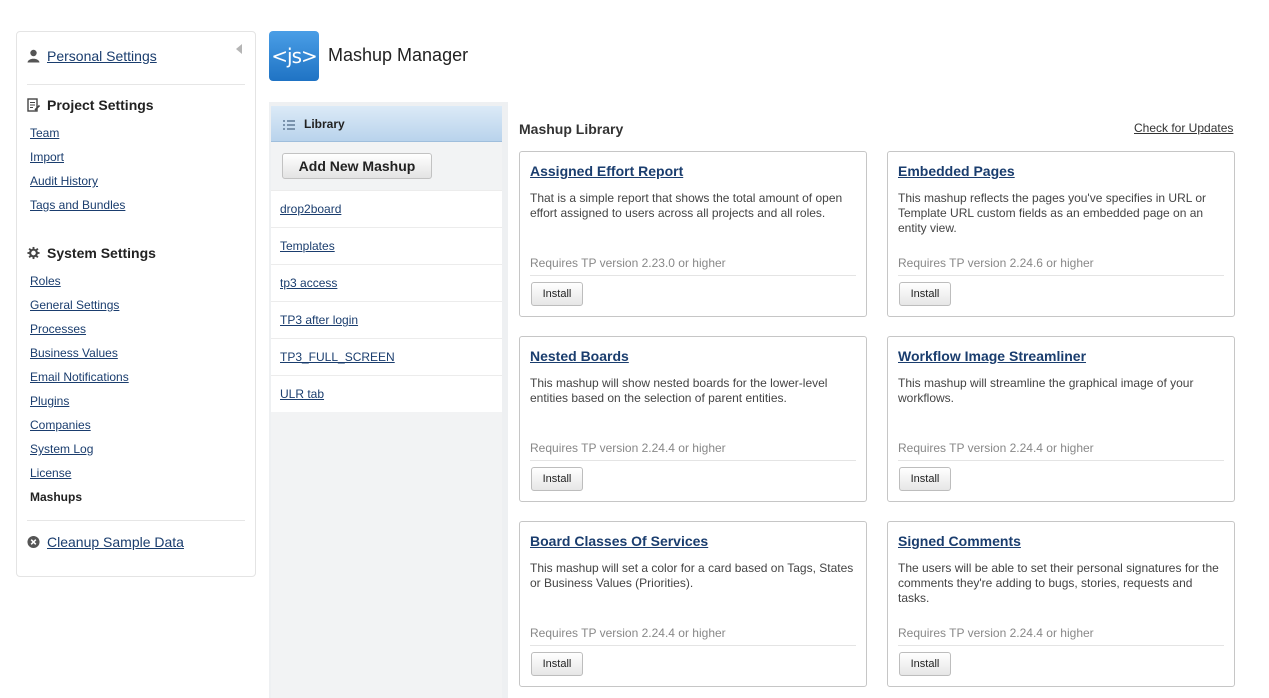  Describe the element at coordinates (308, 283) in the screenshot. I see `mashup-link: tp3 access` at that location.